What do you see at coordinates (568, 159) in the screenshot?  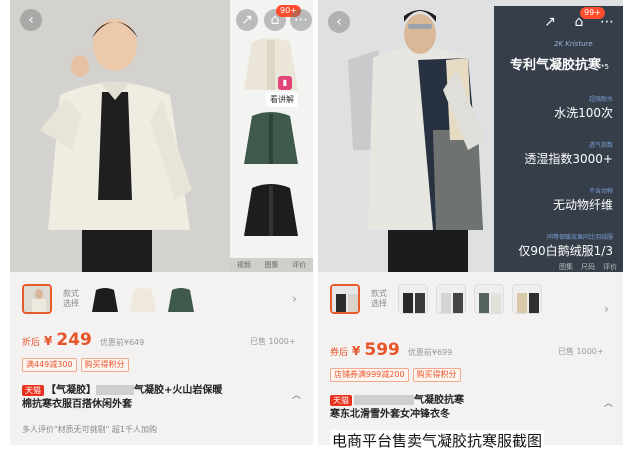 I see `feature-value: 透湿指数3000+` at bounding box center [568, 159].